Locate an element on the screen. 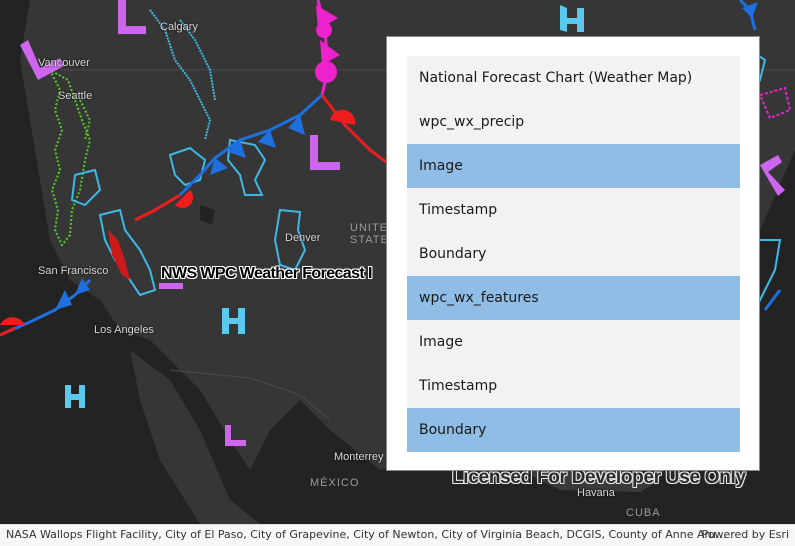 The height and width of the screenshot is (546, 795). layer-item-features-timestamp: Timestamp is located at coordinates (573, 386).